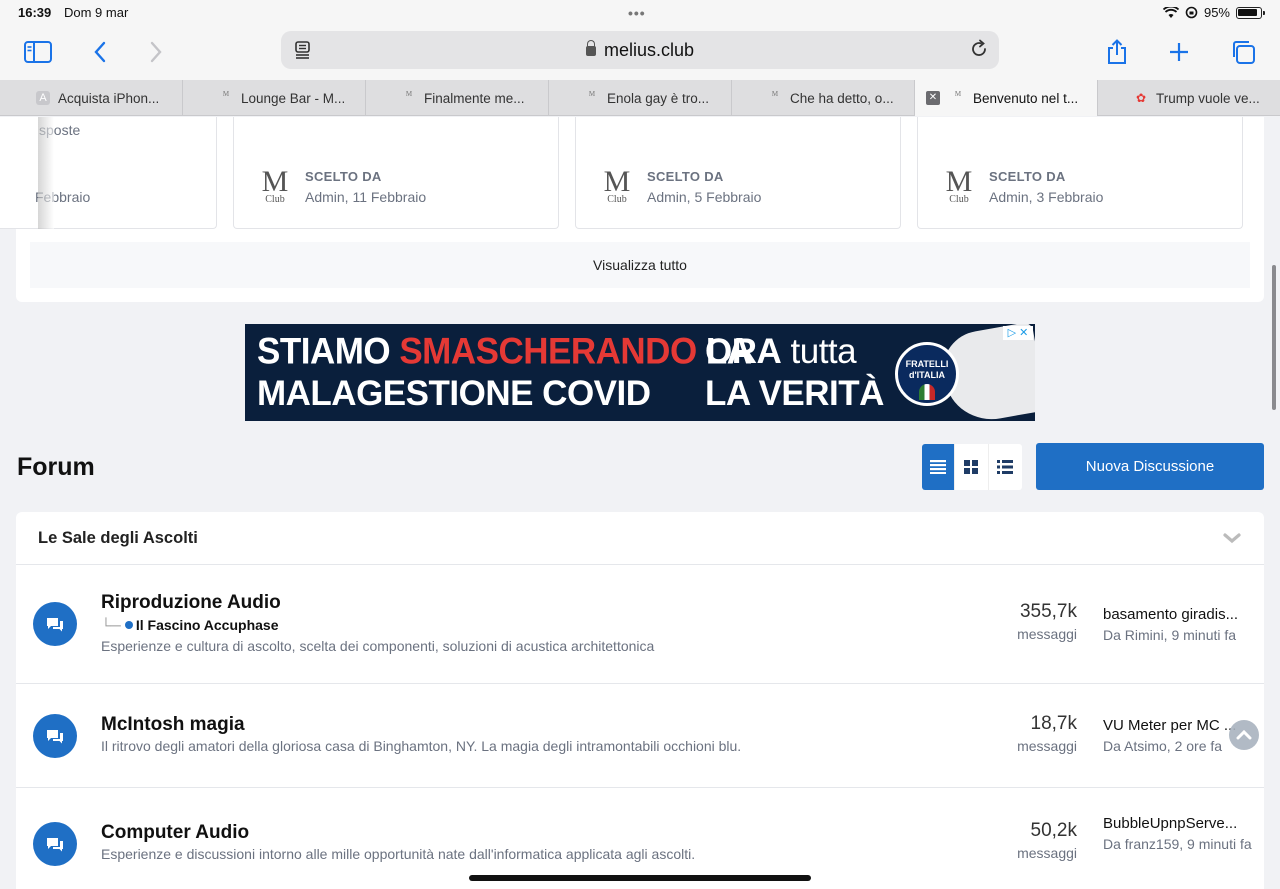 The image size is (1280, 889). I want to click on fratelli-ditalia-logo: FRATELLI d'ITALIA, so click(927, 374).